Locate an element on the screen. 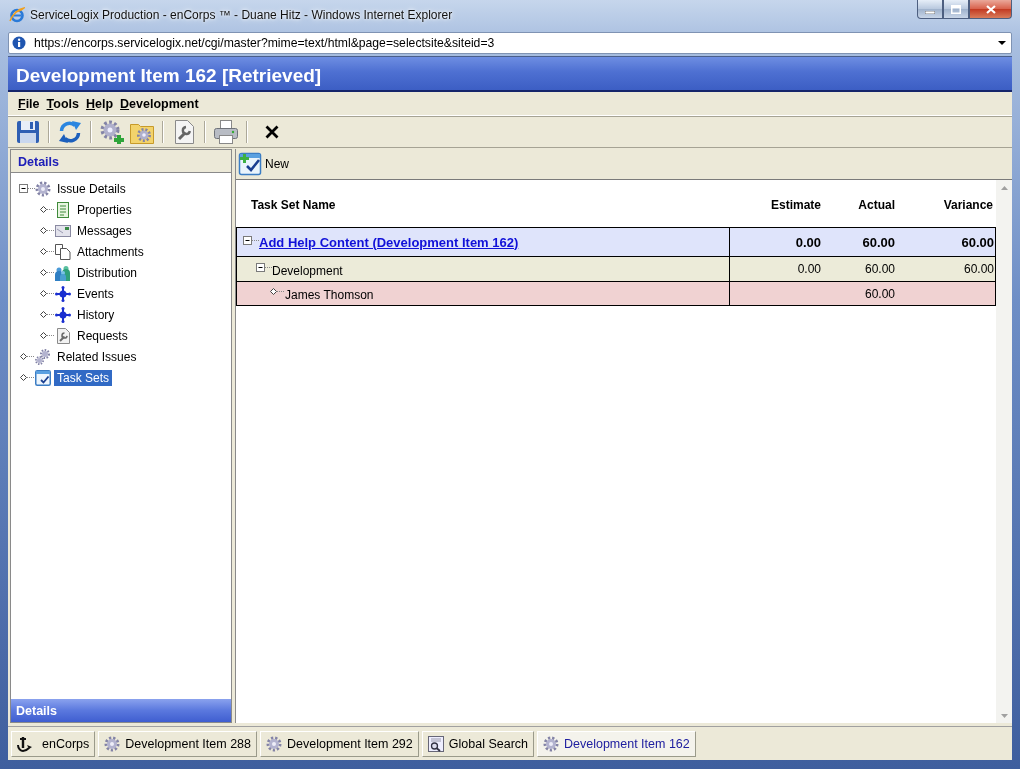  task-name: Development is located at coordinates (307, 270).